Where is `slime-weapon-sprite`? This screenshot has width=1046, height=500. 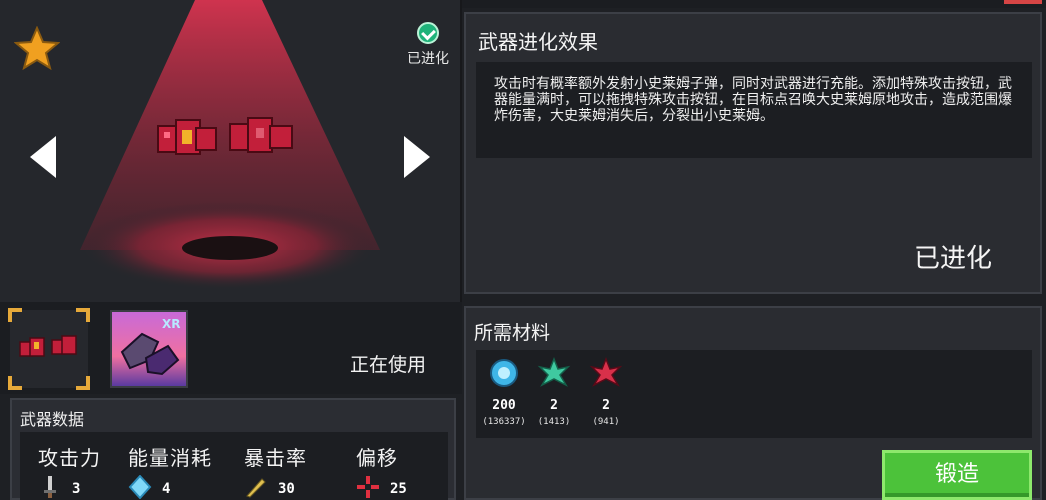
slime-weapon-sprite is located at coordinates (225, 136).